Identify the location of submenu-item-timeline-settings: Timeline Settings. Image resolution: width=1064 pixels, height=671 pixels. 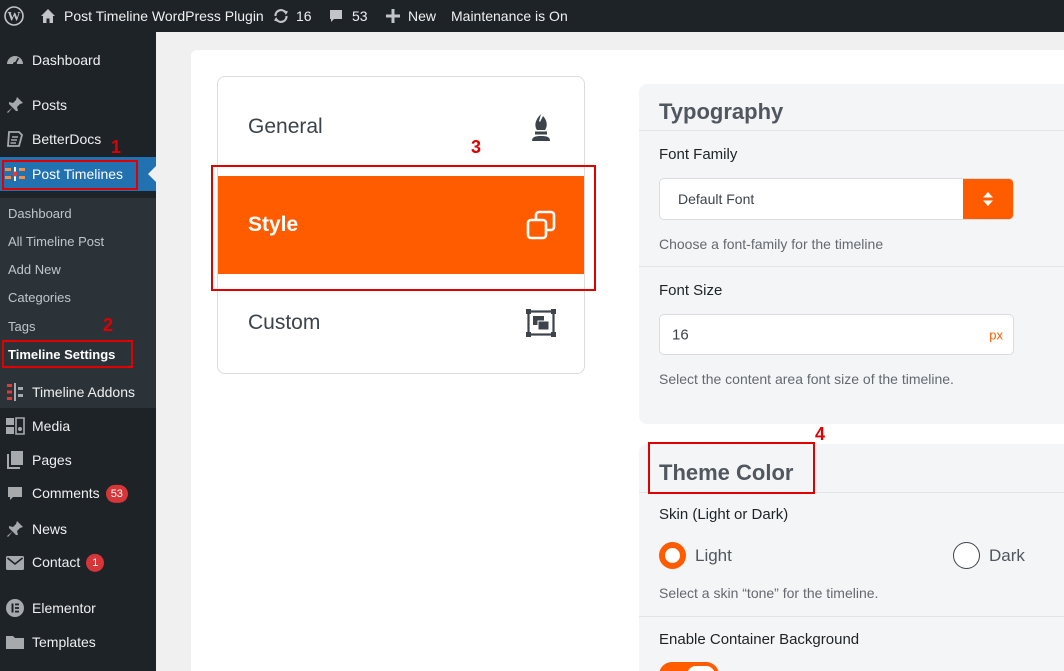
(61, 354).